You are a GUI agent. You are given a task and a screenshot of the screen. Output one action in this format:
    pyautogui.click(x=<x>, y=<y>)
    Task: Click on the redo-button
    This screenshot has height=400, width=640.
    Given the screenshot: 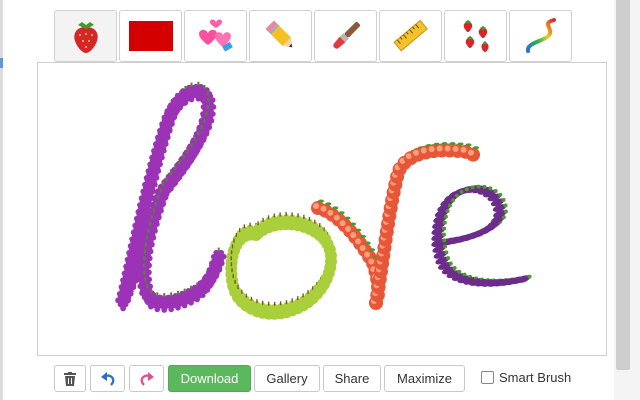 What is the action you would take?
    pyautogui.click(x=146, y=378)
    